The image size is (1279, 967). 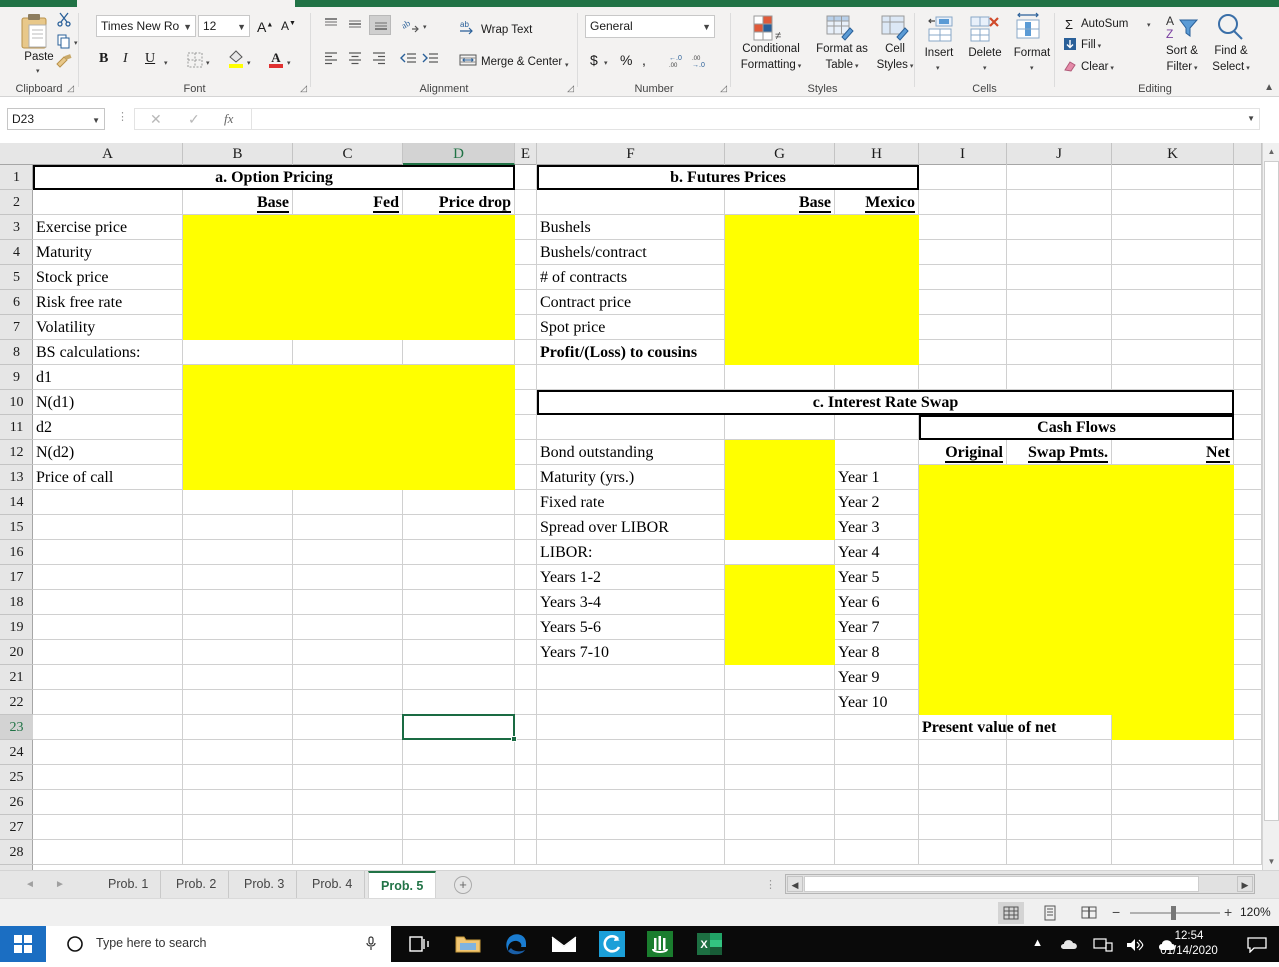 What do you see at coordinates (1173, 913) in the screenshot?
I see `zoom-slider-thumb` at bounding box center [1173, 913].